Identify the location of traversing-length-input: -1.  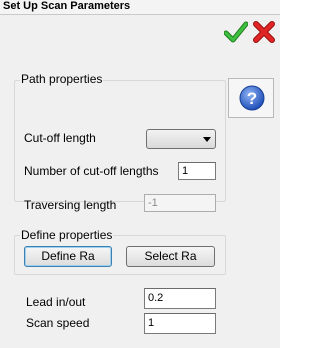
(180, 203).